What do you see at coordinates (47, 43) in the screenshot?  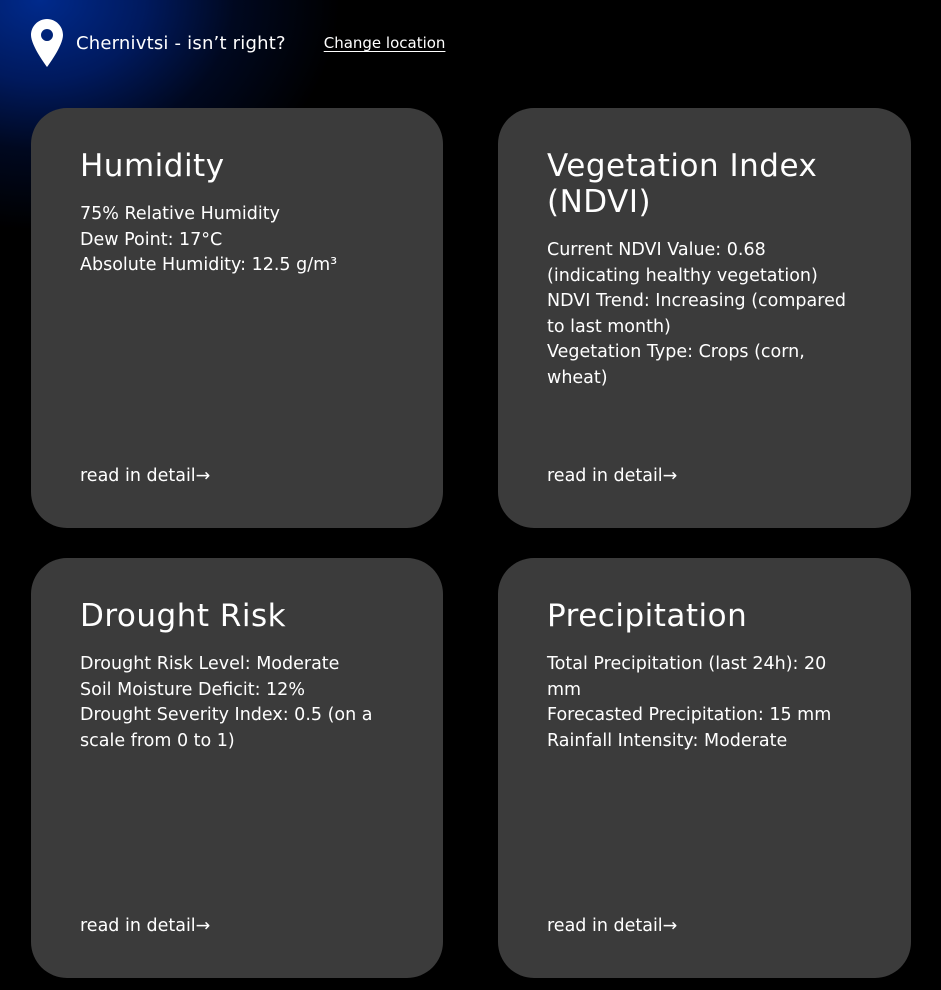 I see `map-pin-icon` at bounding box center [47, 43].